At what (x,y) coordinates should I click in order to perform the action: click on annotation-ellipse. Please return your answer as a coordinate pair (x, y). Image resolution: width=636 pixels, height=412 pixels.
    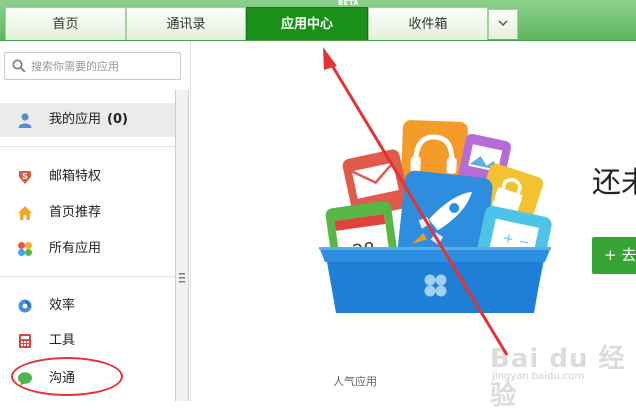
    Looking at the image, I should click on (67, 376).